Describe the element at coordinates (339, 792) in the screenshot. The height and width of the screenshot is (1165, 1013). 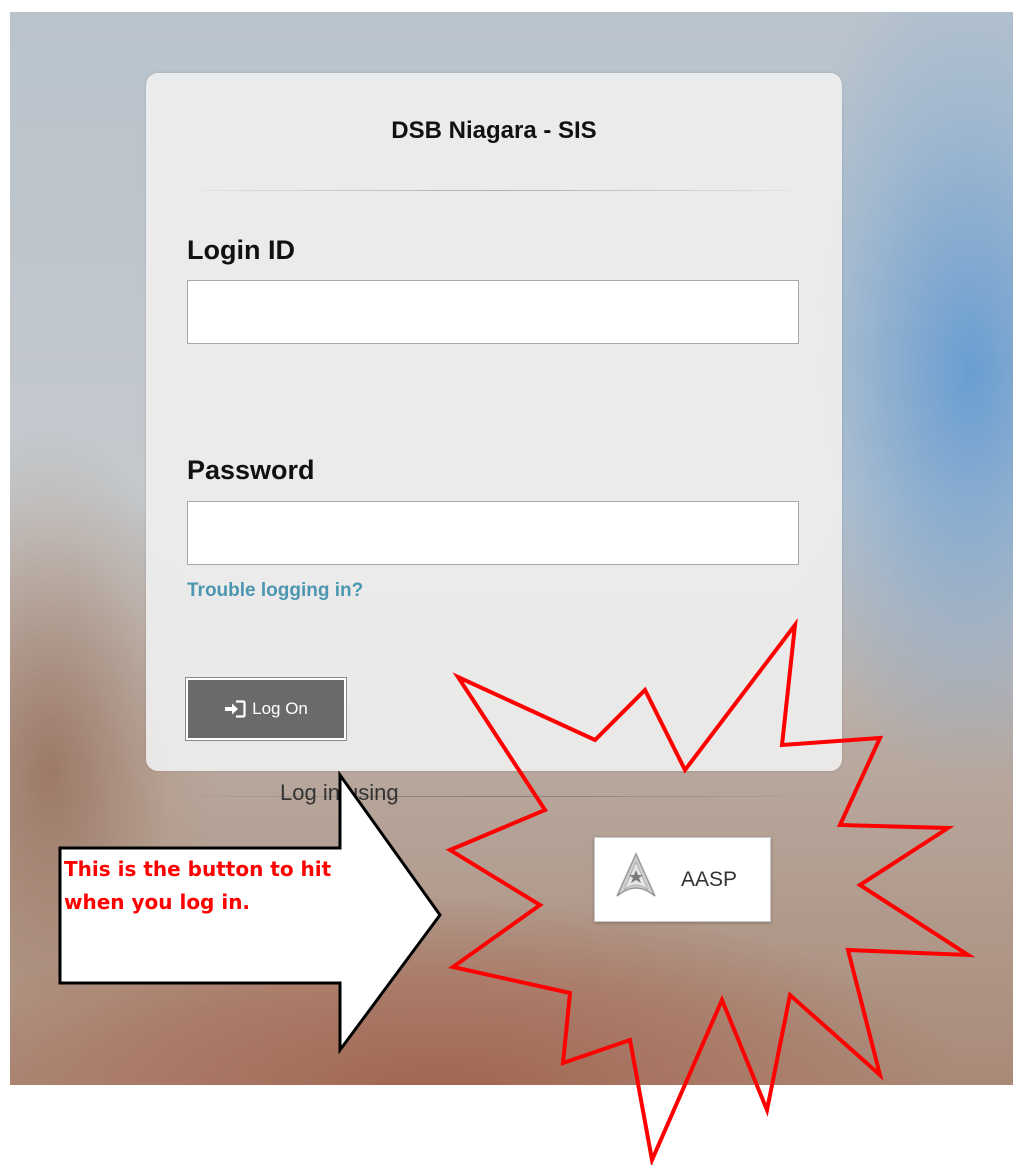
I see `log-in-using-label: Log in using` at that location.